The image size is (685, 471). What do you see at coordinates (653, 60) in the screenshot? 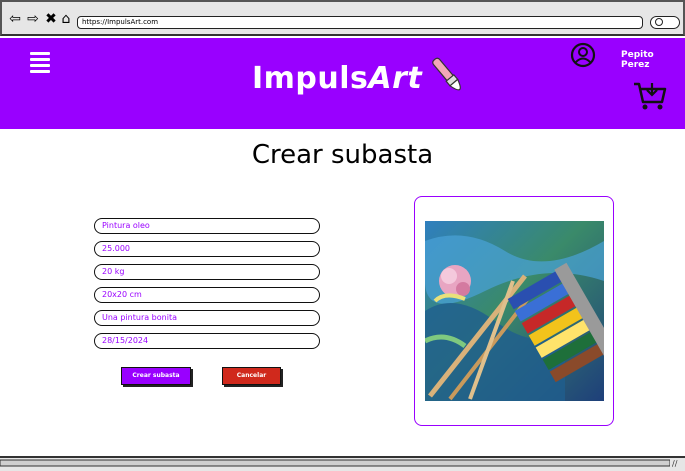
I see `user-name: Pepito Perez` at bounding box center [653, 60].